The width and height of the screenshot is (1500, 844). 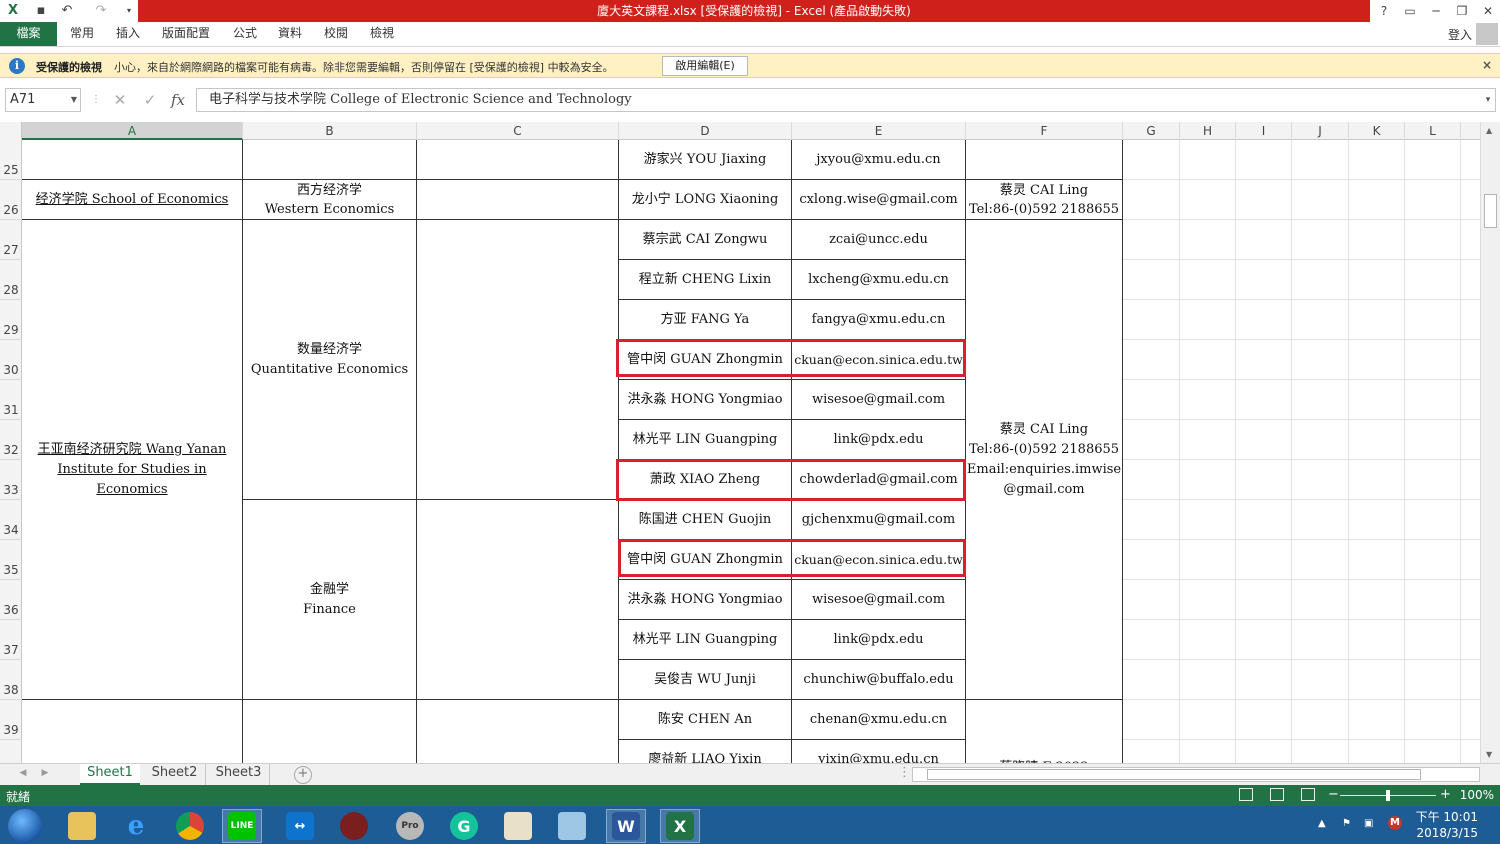 What do you see at coordinates (1462, 11) in the screenshot?
I see `restore-button: ❐` at bounding box center [1462, 11].